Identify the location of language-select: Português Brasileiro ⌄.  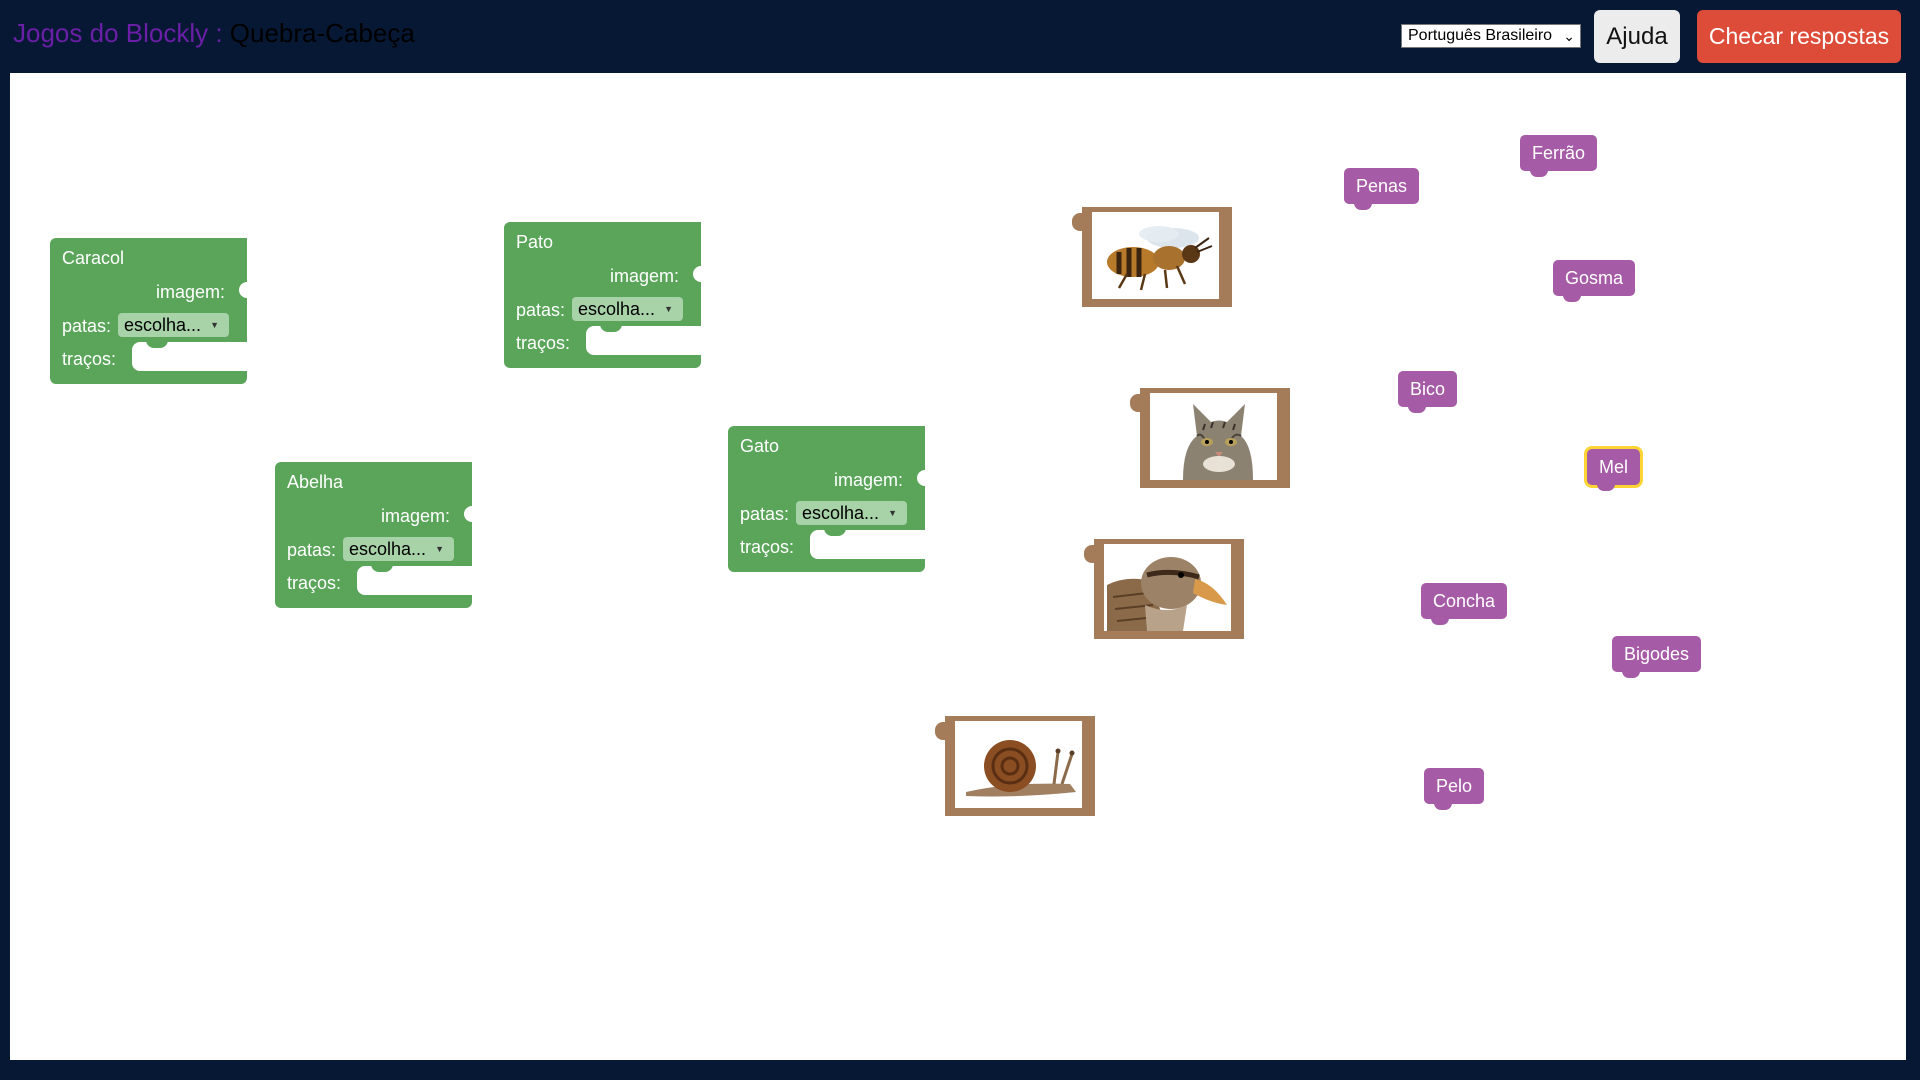
(1491, 36).